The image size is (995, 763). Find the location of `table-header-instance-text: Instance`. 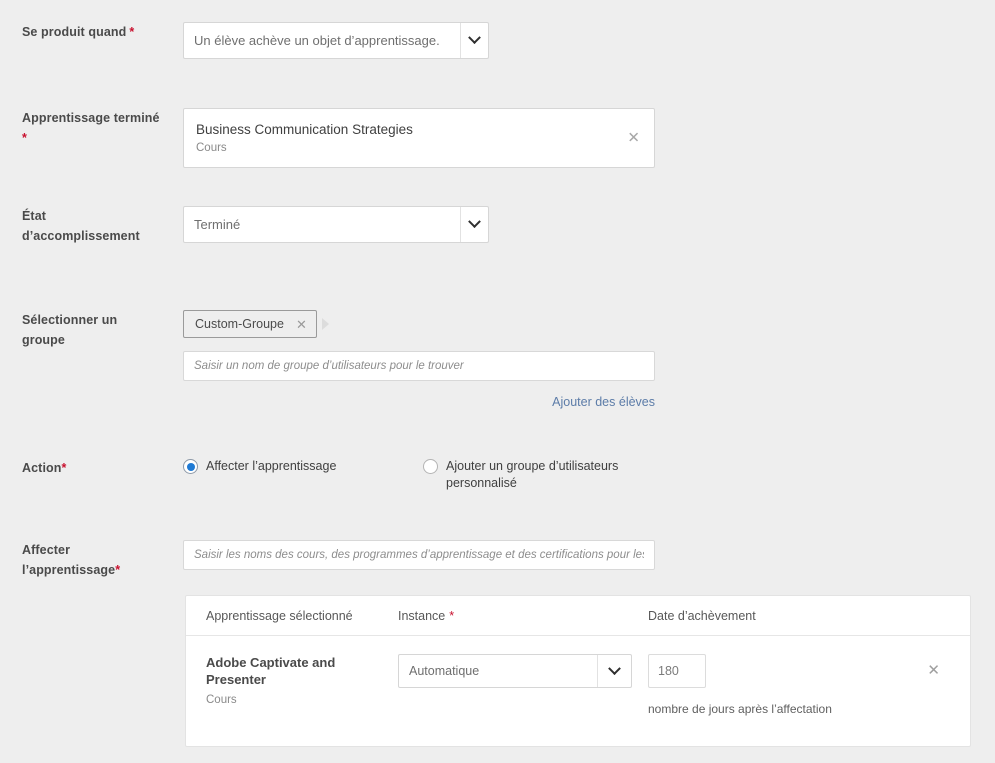

table-header-instance-text: Instance is located at coordinates (422, 615).